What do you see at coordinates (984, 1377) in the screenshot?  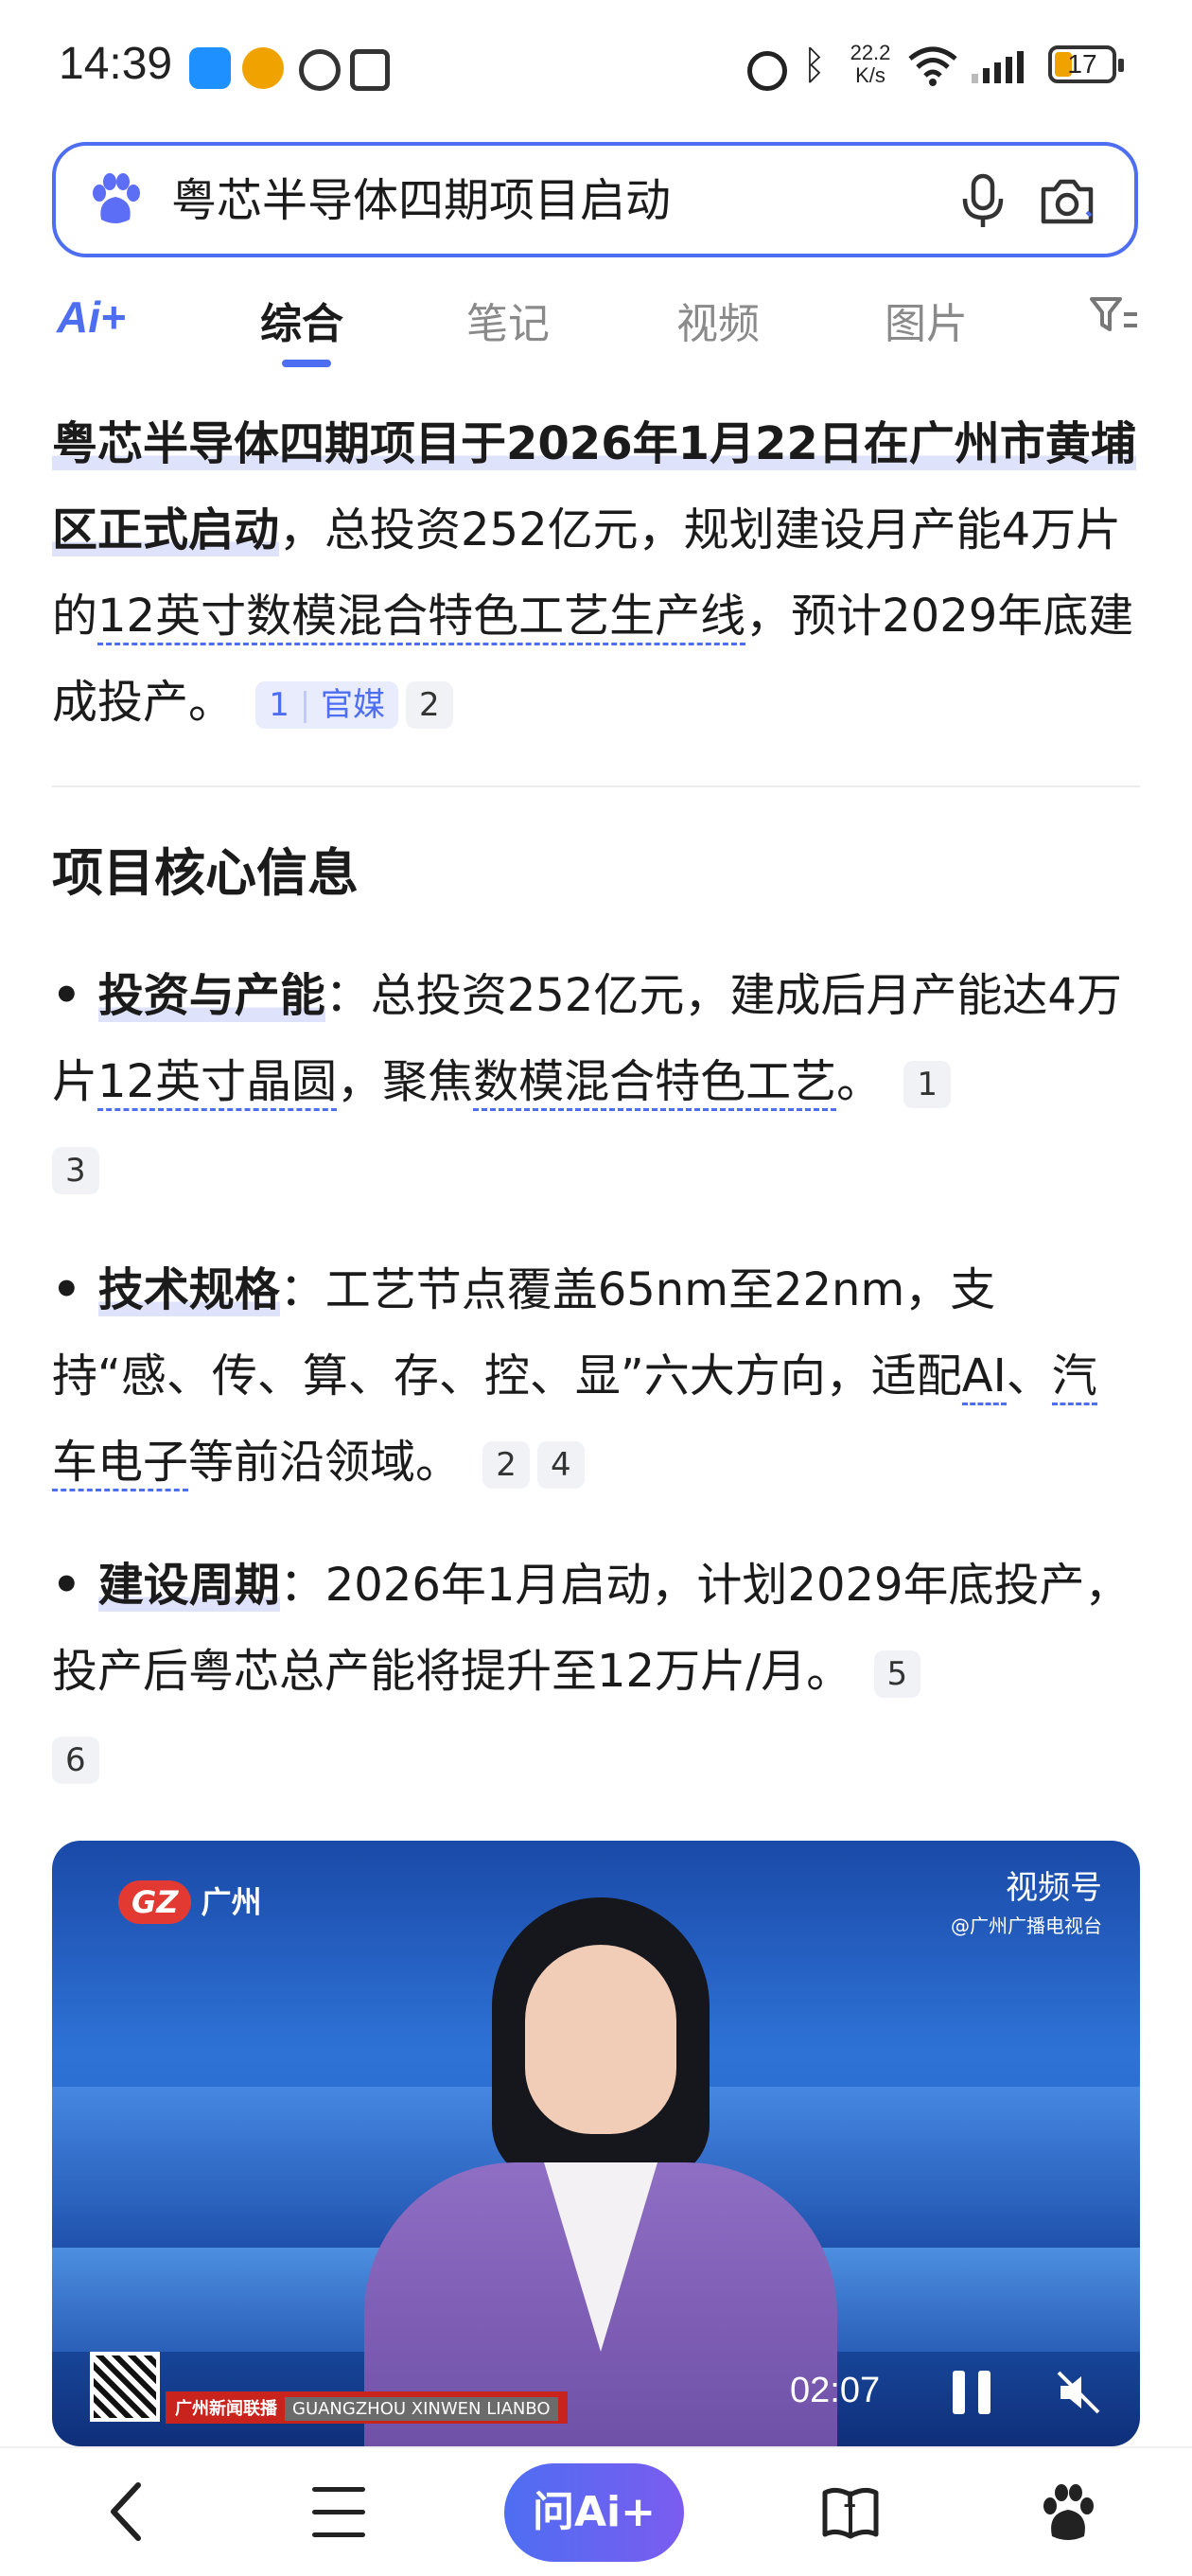 I see `bullet-link: AI` at bounding box center [984, 1377].